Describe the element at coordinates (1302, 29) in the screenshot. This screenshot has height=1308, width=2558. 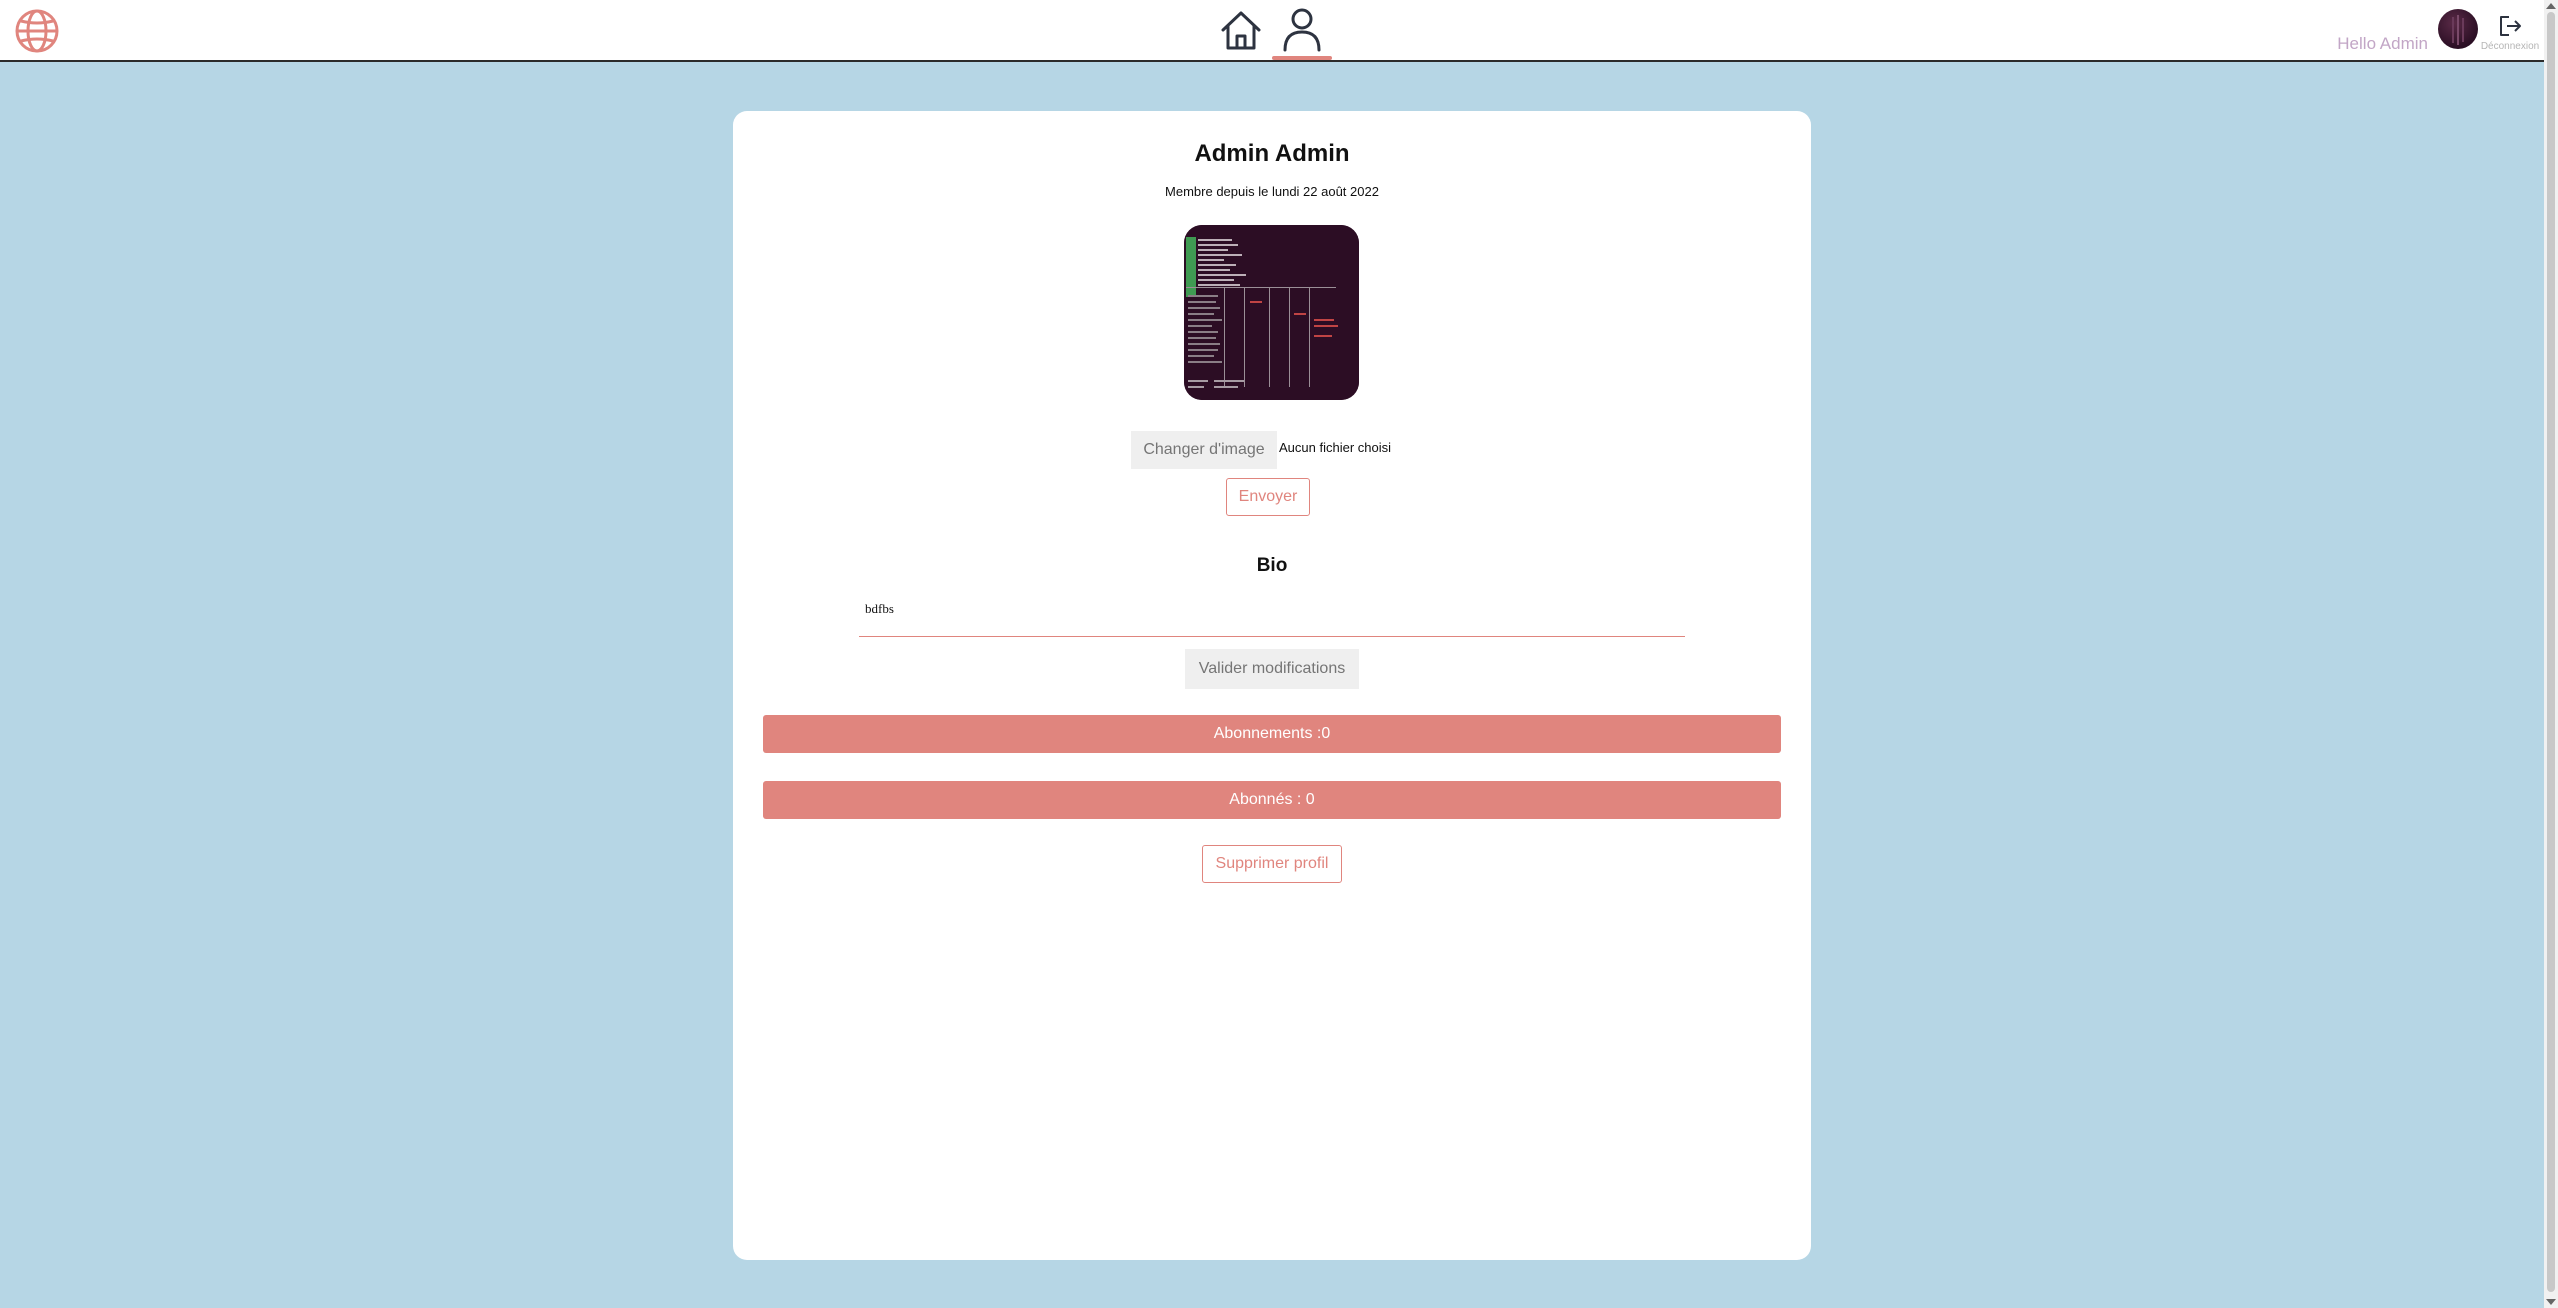
I see `user-icon` at that location.